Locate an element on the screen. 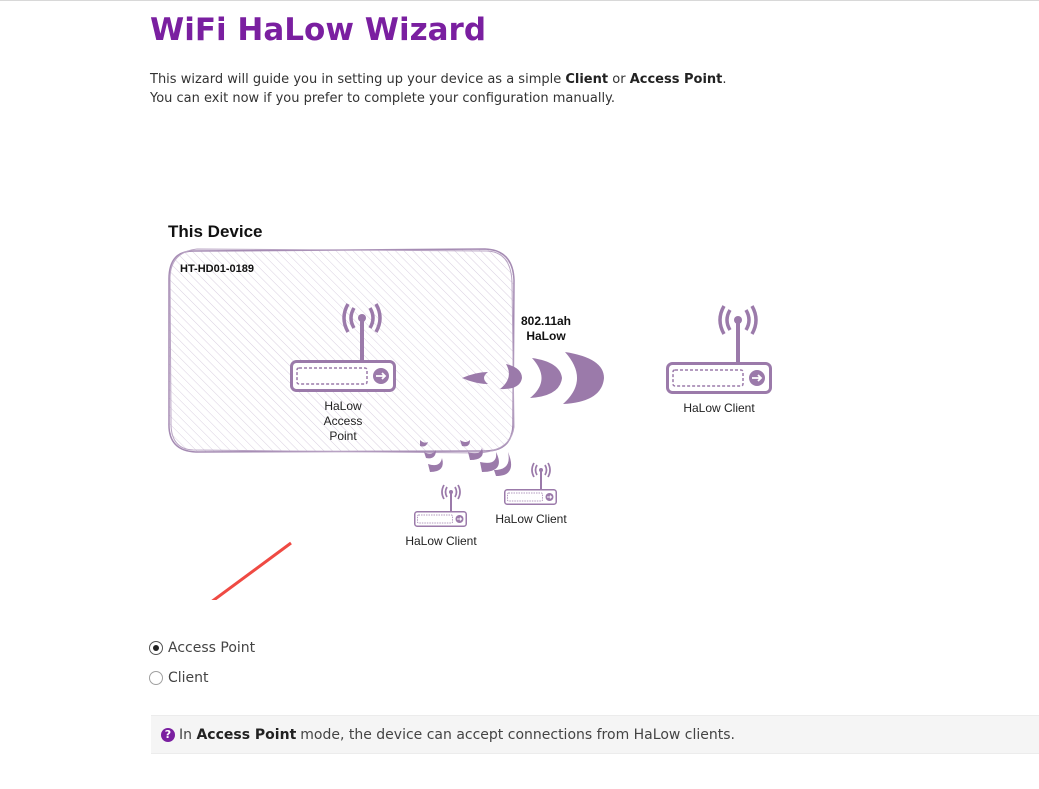 The width and height of the screenshot is (1039, 789). client-radio-label: Client is located at coordinates (188, 678).